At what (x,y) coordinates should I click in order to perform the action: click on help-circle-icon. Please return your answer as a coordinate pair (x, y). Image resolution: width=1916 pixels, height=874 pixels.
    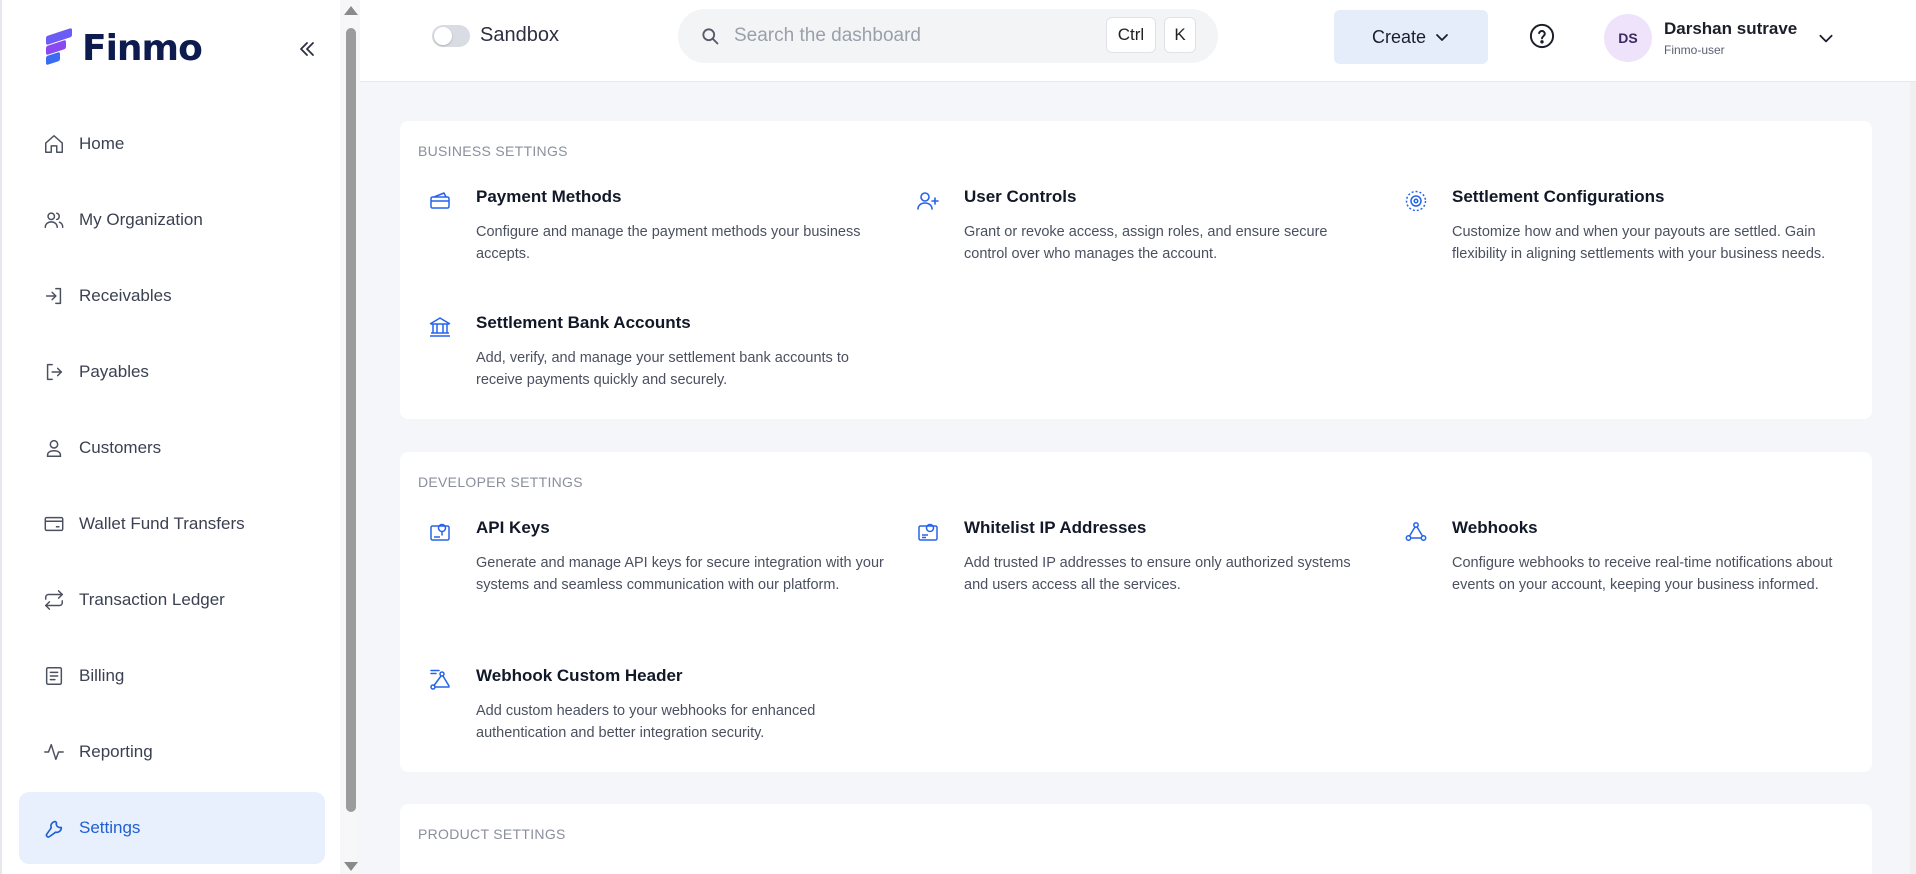
    Looking at the image, I should click on (1542, 36).